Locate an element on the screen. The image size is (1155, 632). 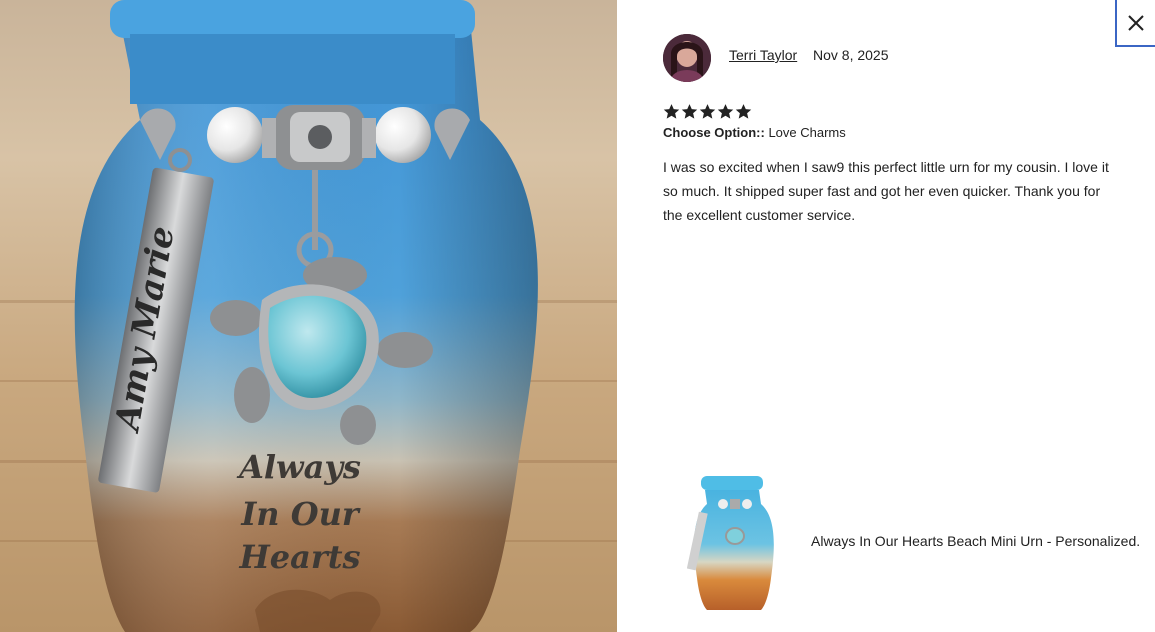
reviewer-name-link: Terri Taylor is located at coordinates (763, 55).